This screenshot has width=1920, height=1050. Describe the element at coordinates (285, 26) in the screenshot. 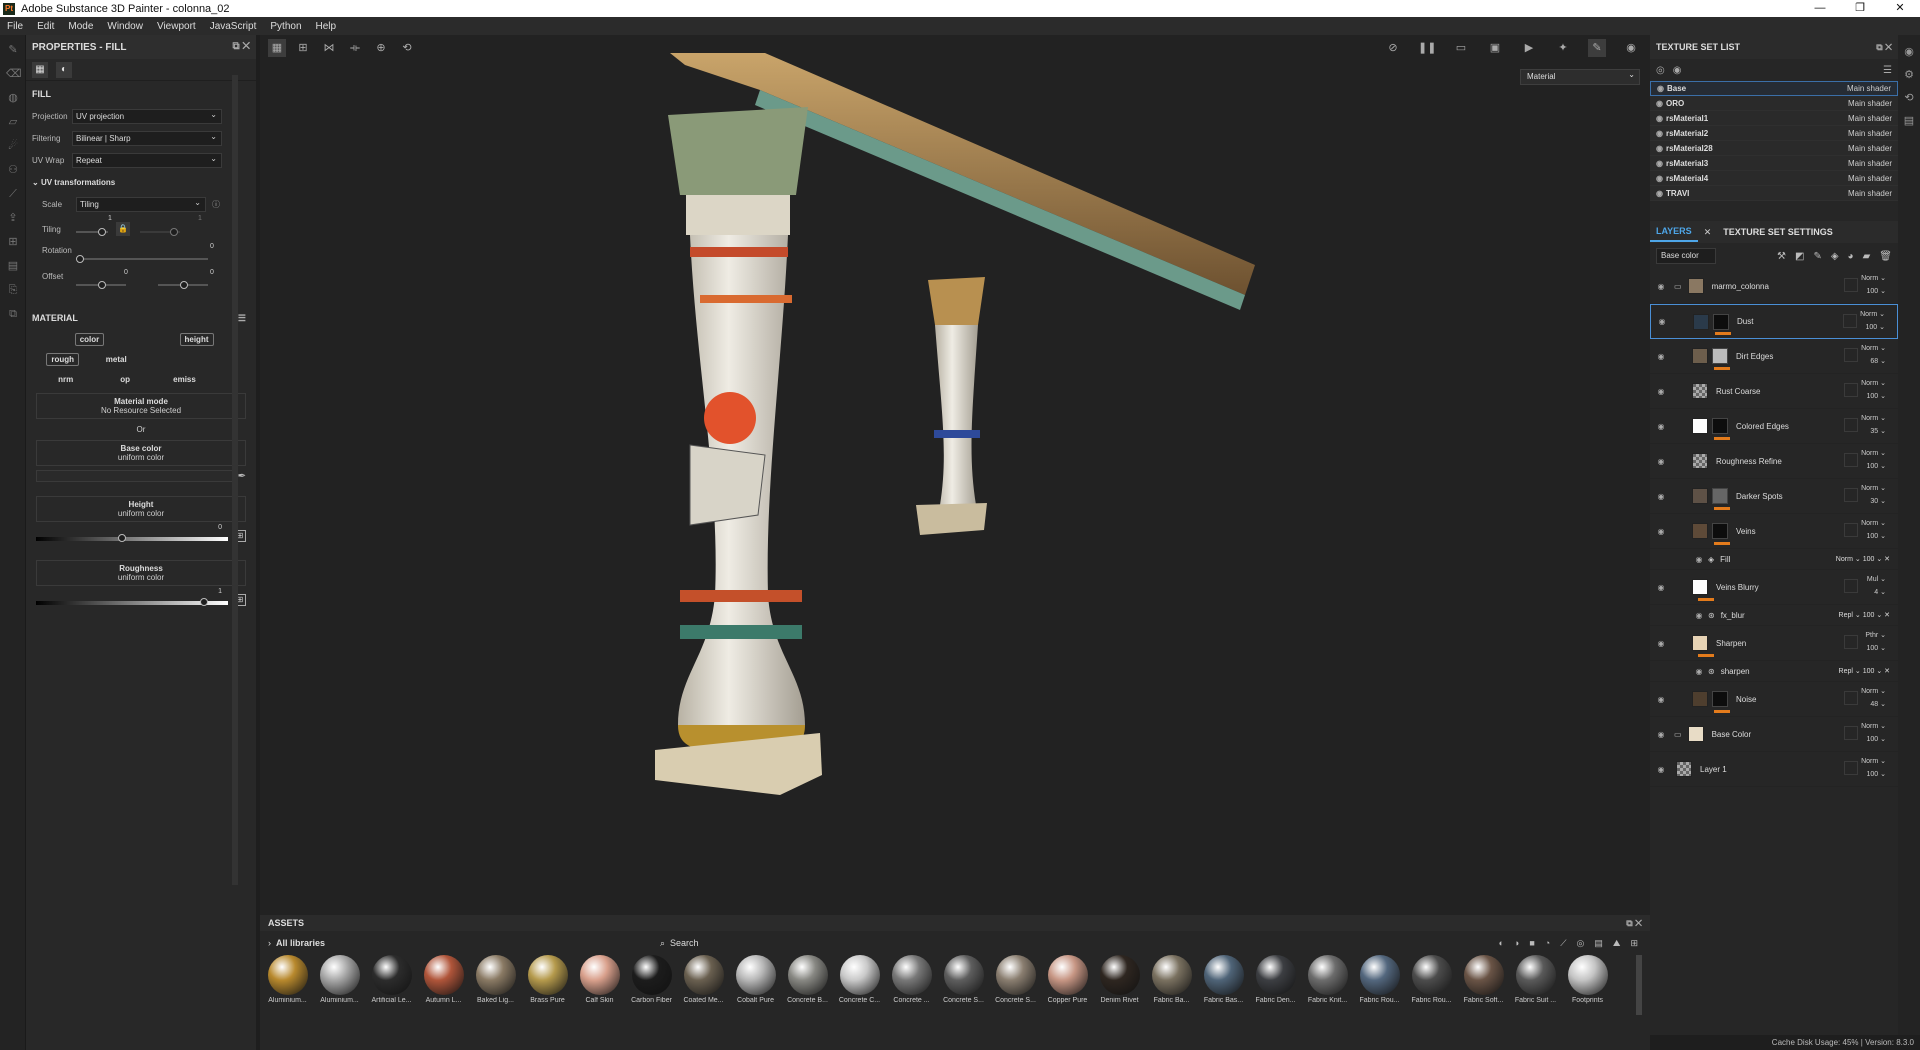

I see `menu-python: Python` at that location.